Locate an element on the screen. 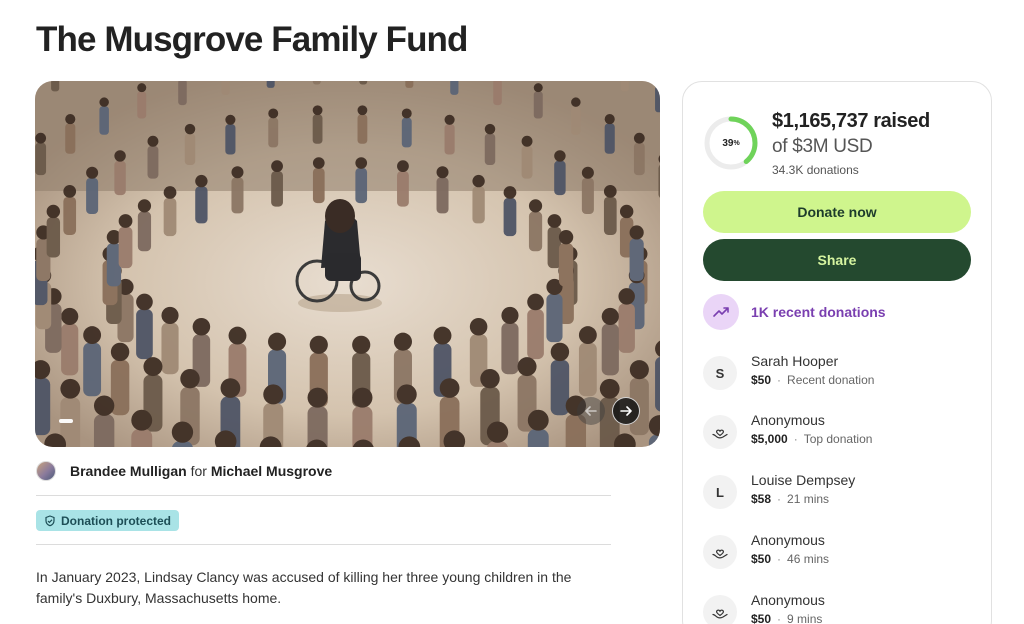  donor-avatar: L is located at coordinates (720, 492).